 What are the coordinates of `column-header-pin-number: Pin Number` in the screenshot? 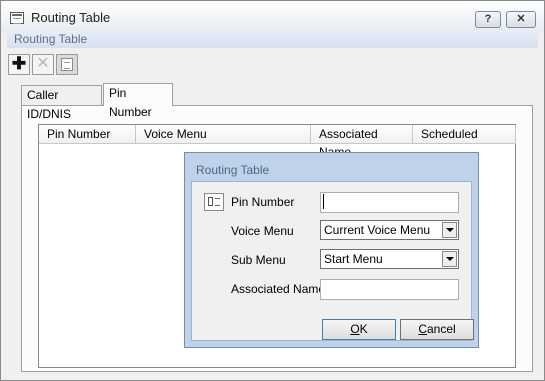 It's located at (87, 134).